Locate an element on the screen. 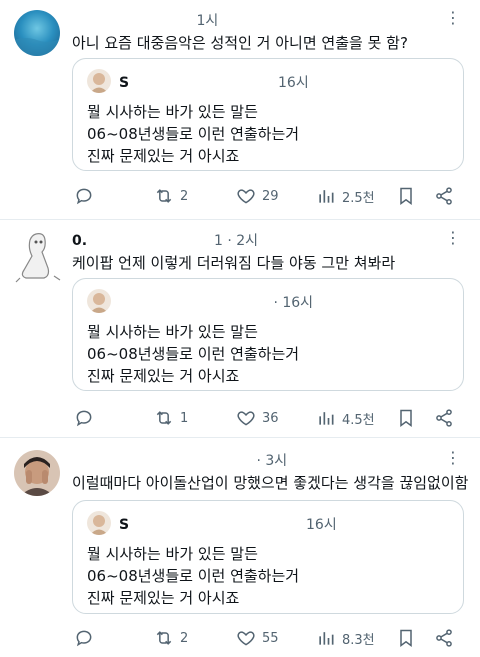 The image size is (480, 657). action-bar: 1 36 4.5천 is located at coordinates (268, 418).